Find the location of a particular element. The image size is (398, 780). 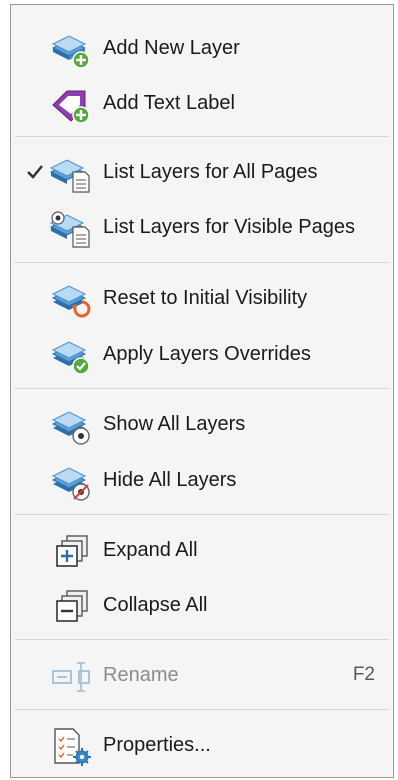

menu-item-apply-overrides: Apply Layers Overrides is located at coordinates (202, 355).